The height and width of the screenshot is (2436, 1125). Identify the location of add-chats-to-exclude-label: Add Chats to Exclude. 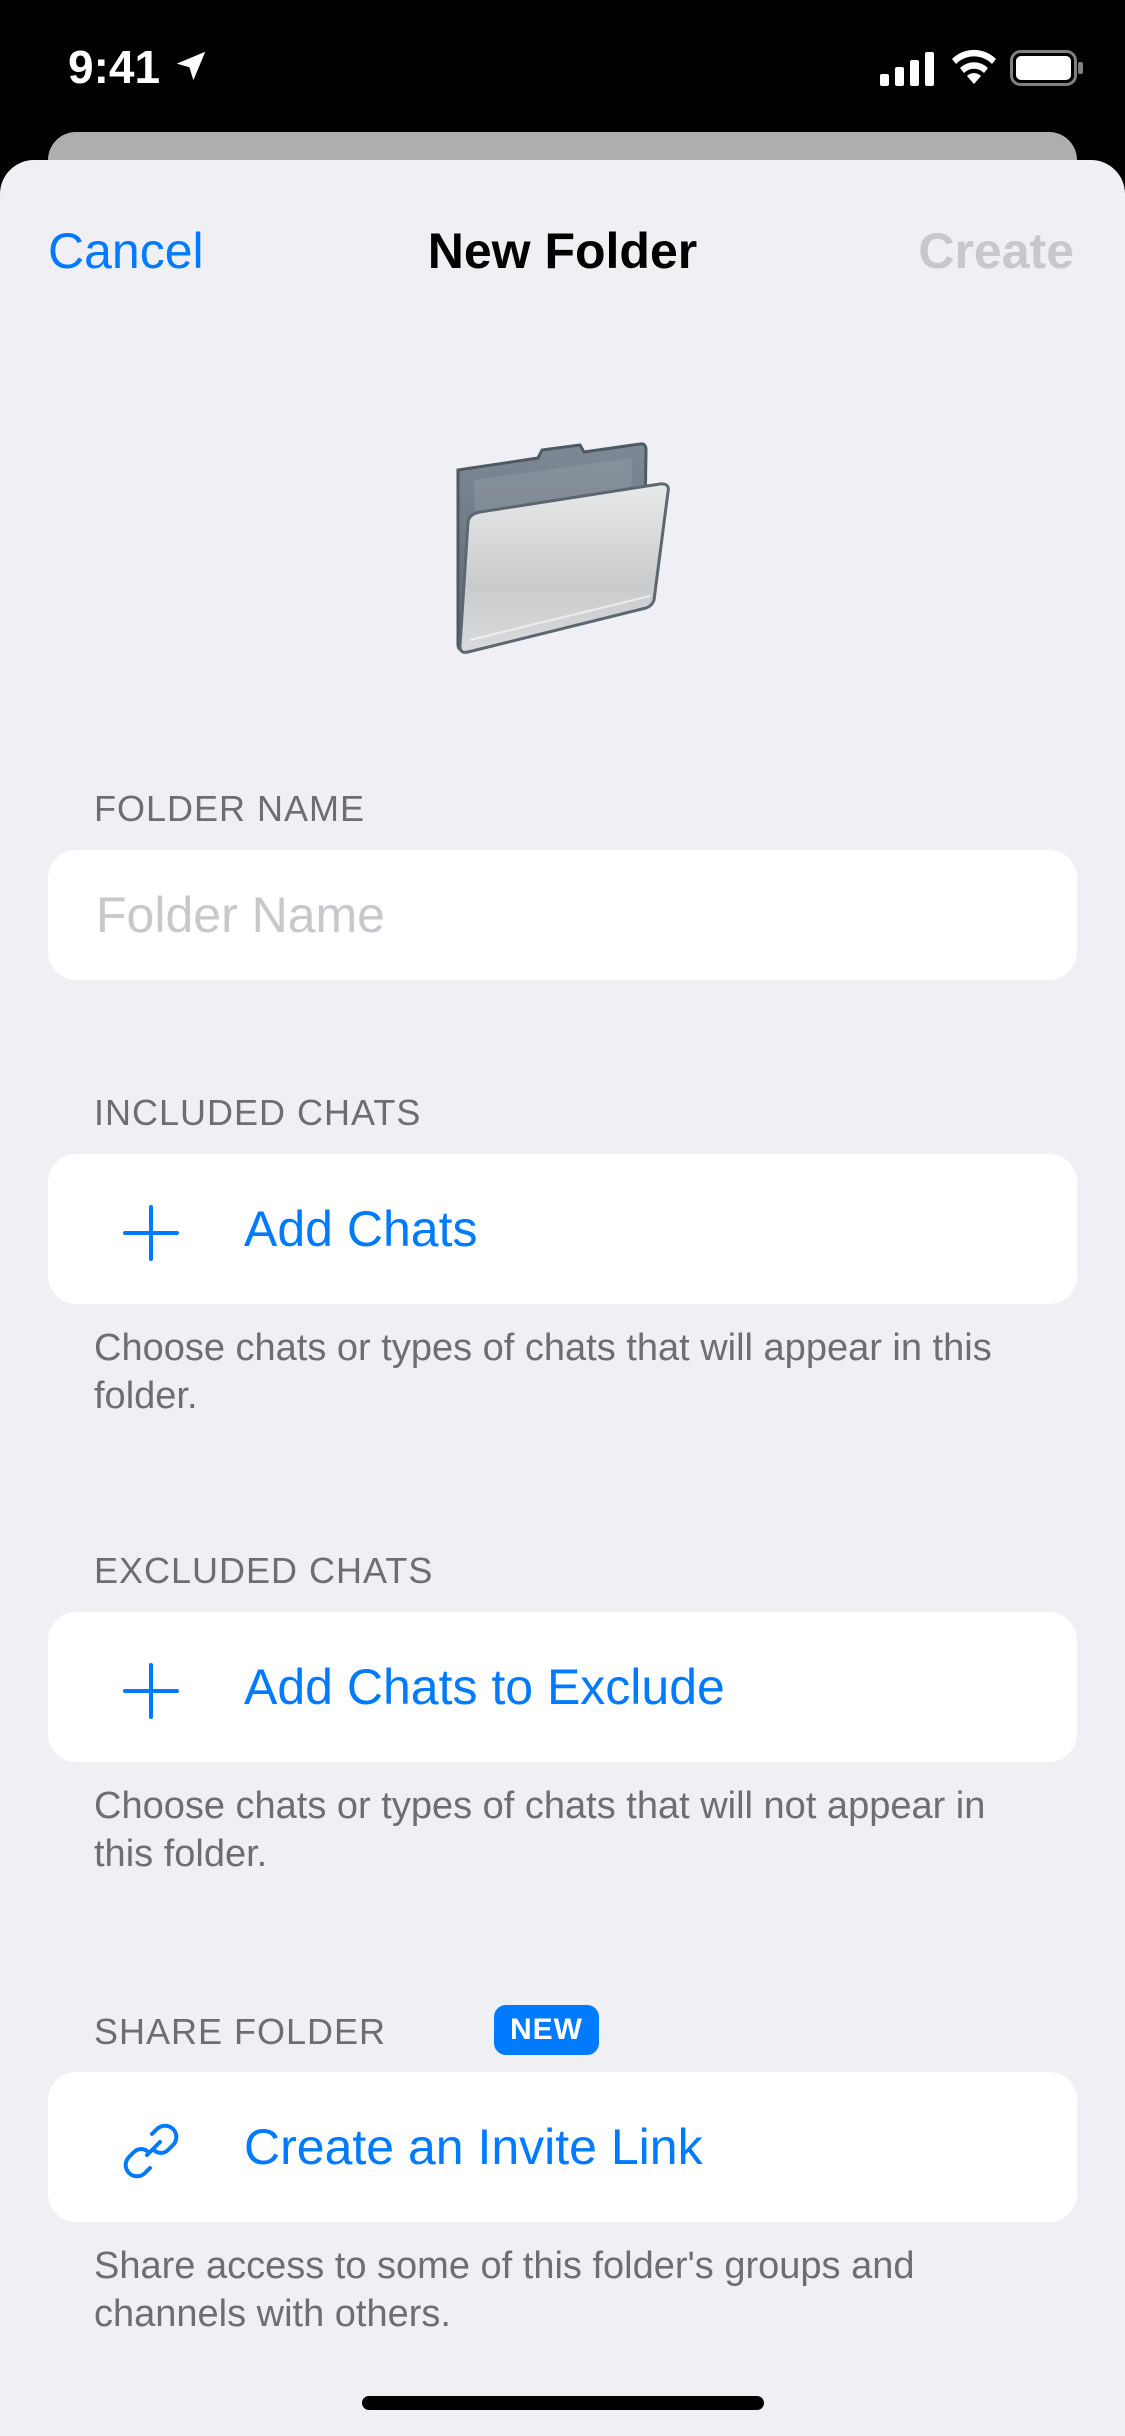
(484, 1687).